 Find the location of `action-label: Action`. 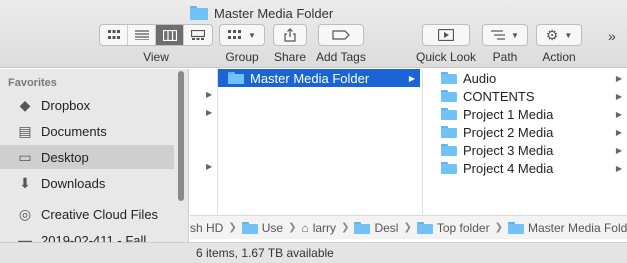

action-label: Action is located at coordinates (559, 57).